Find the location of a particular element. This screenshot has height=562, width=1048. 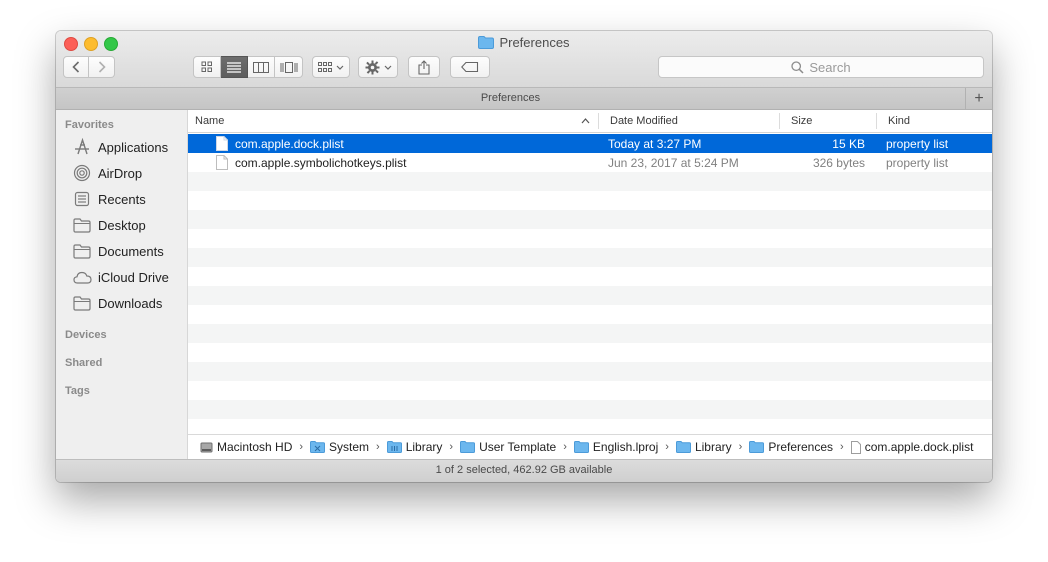

sidebar-item-recents: Recents is located at coordinates (128, 199).